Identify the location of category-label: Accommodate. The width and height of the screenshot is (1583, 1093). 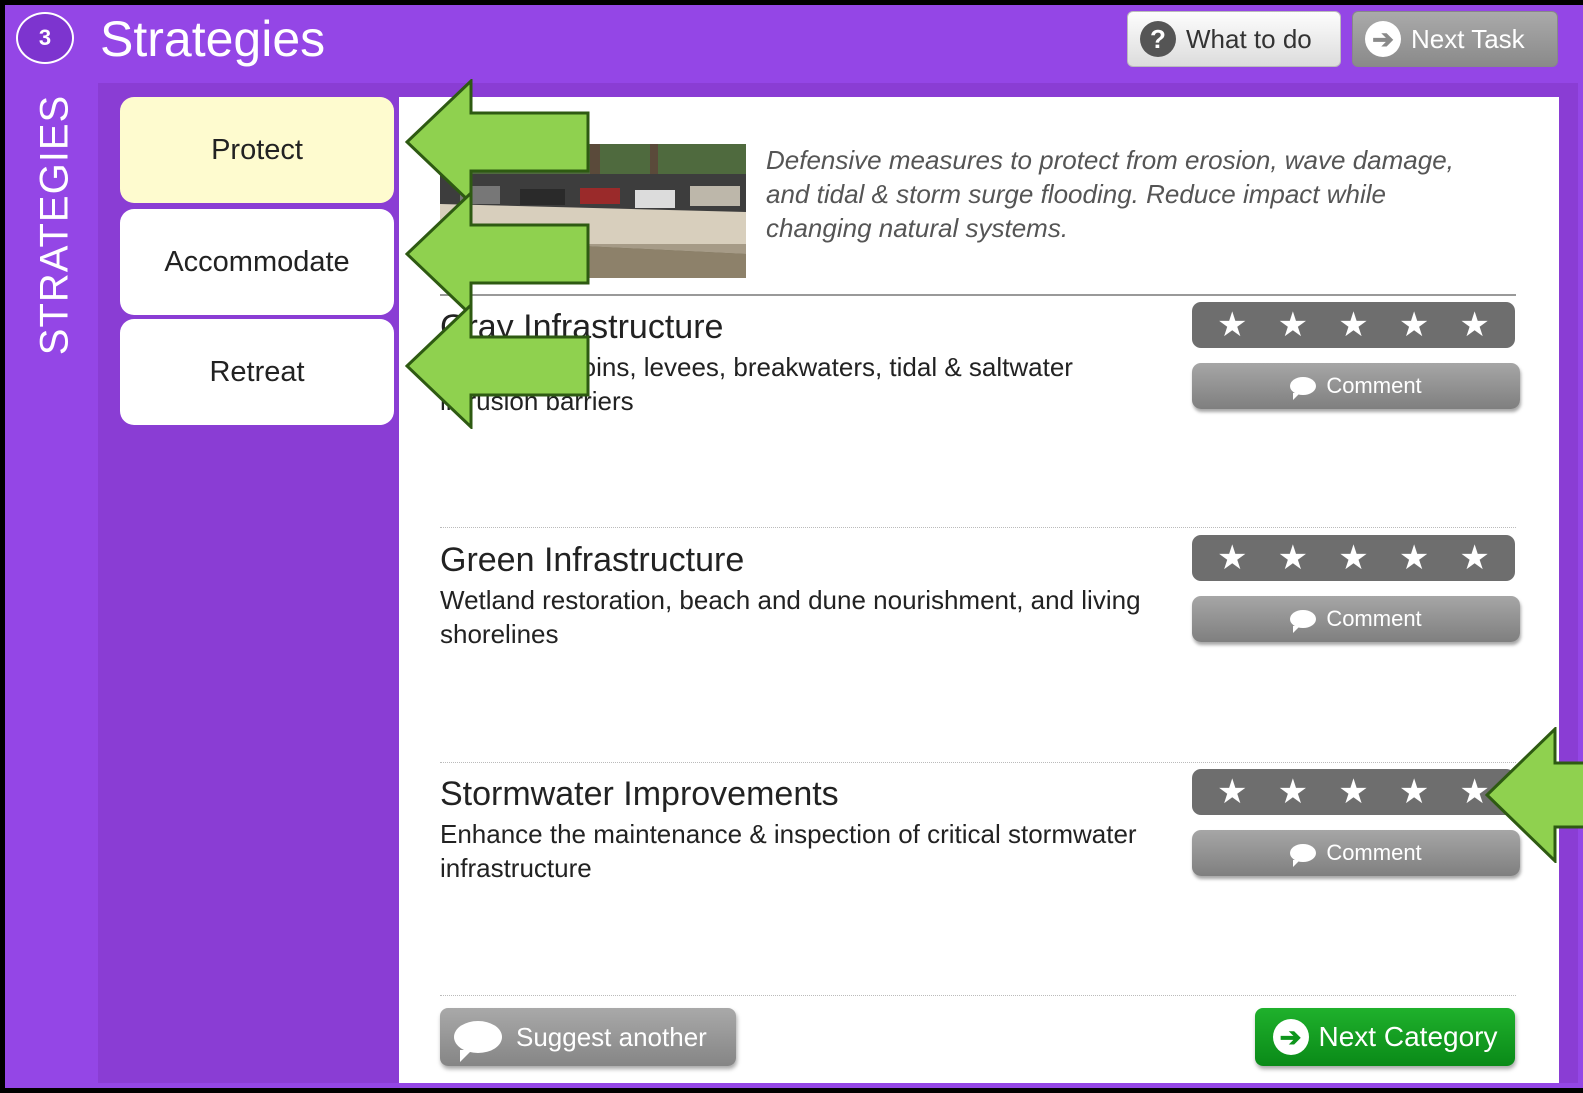
(257, 261).